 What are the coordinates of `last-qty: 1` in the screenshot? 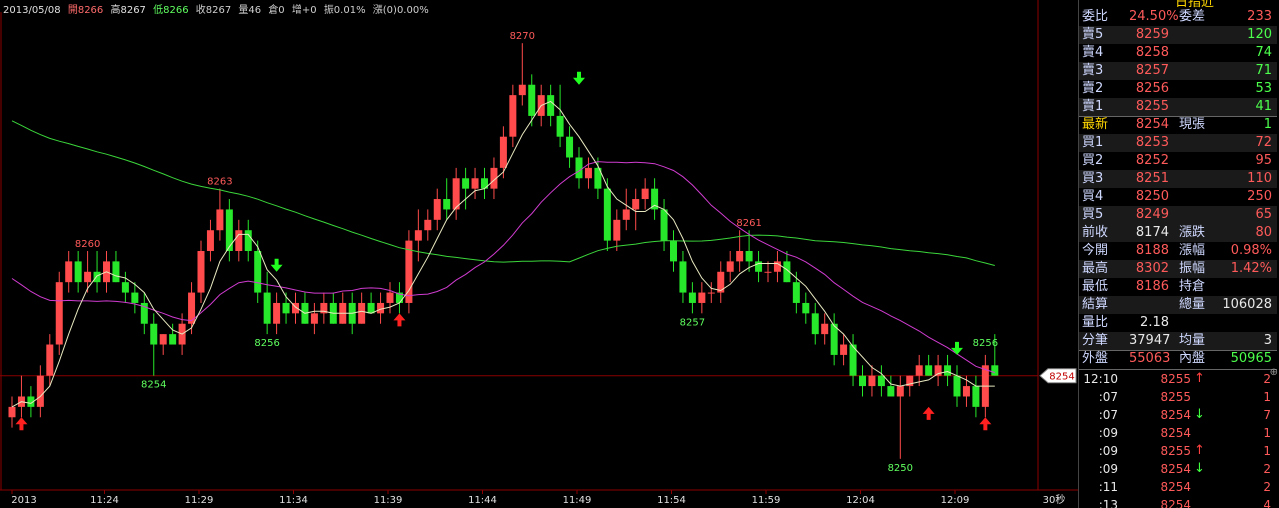 It's located at (1267, 124).